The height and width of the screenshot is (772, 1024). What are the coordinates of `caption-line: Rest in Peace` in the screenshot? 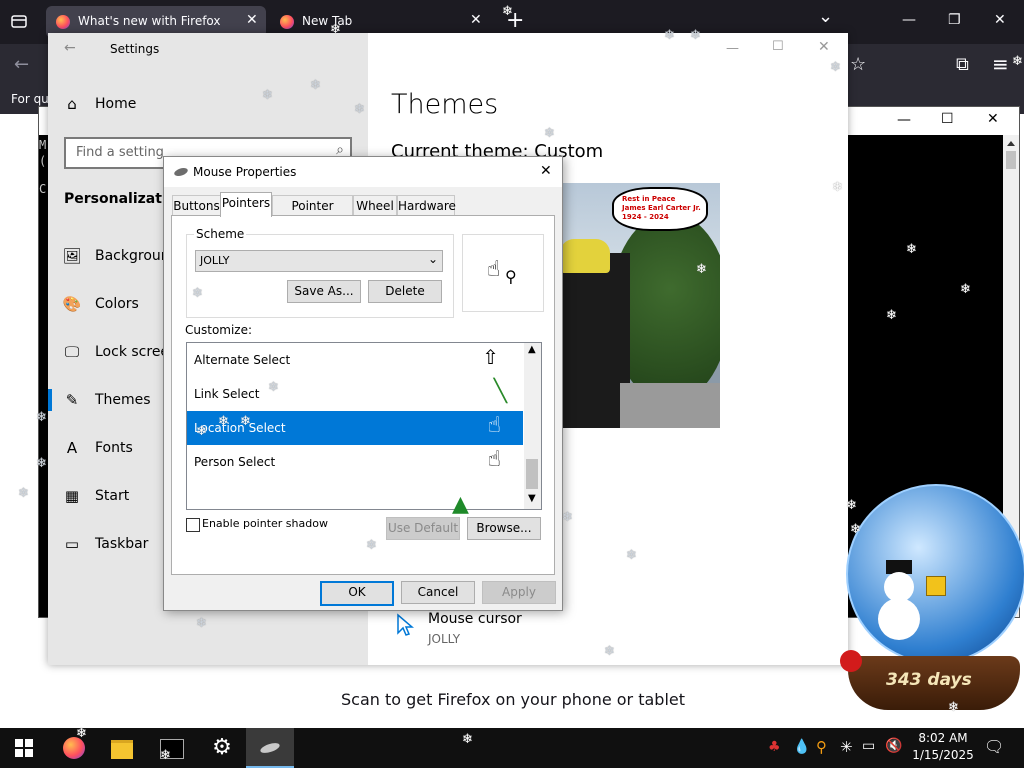 It's located at (649, 199).